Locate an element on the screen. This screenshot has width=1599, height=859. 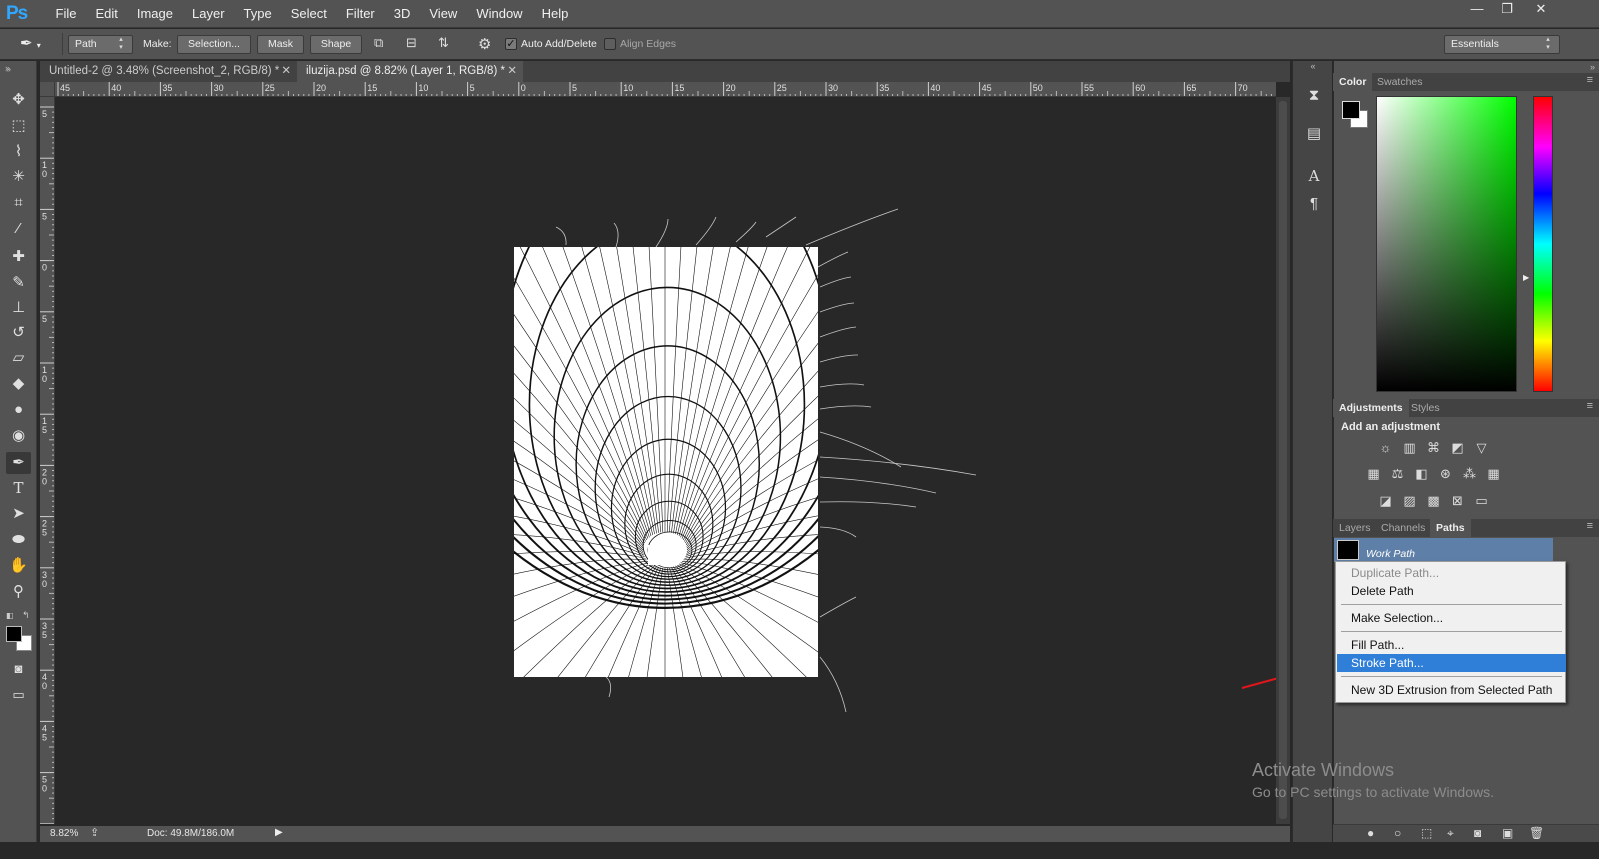
foreground-color-swatch is located at coordinates (14, 634).